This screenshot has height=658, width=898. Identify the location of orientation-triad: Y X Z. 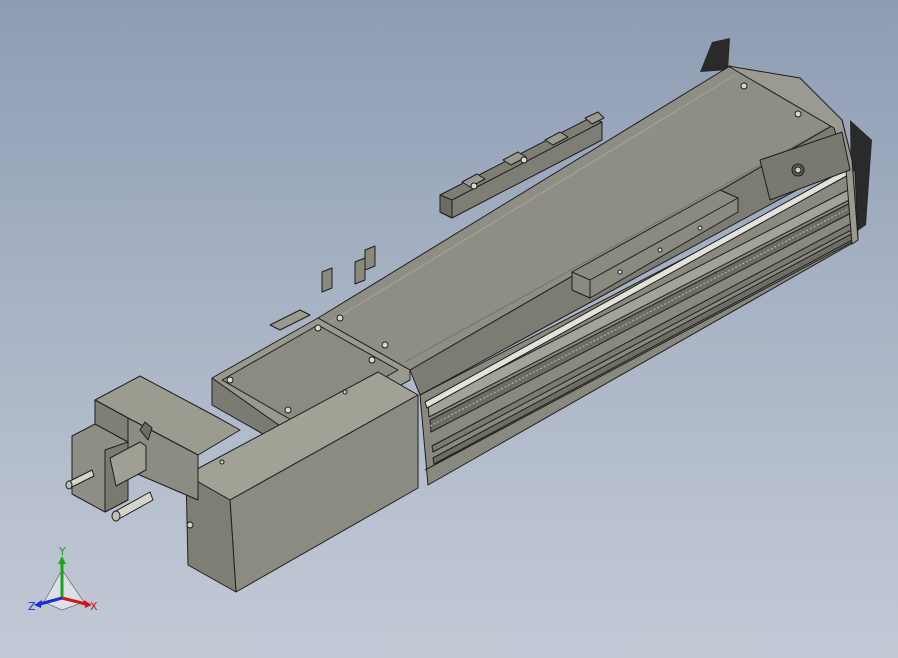
(67, 580).